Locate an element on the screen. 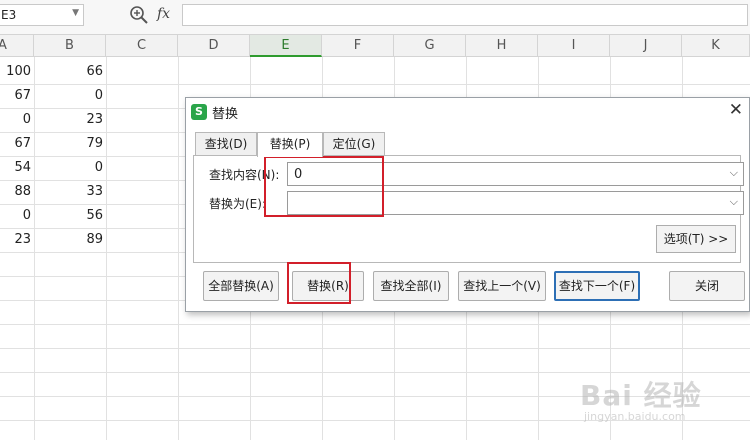  replace-input: ⌵ is located at coordinates (515, 203).